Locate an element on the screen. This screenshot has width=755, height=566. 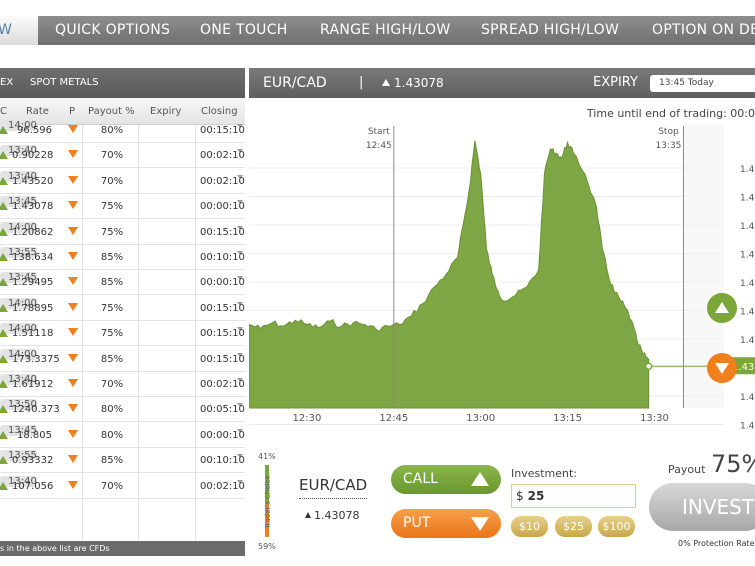
asset-row: 1240.373 80% 13:50 00:05:10 is located at coordinates (122, 410).